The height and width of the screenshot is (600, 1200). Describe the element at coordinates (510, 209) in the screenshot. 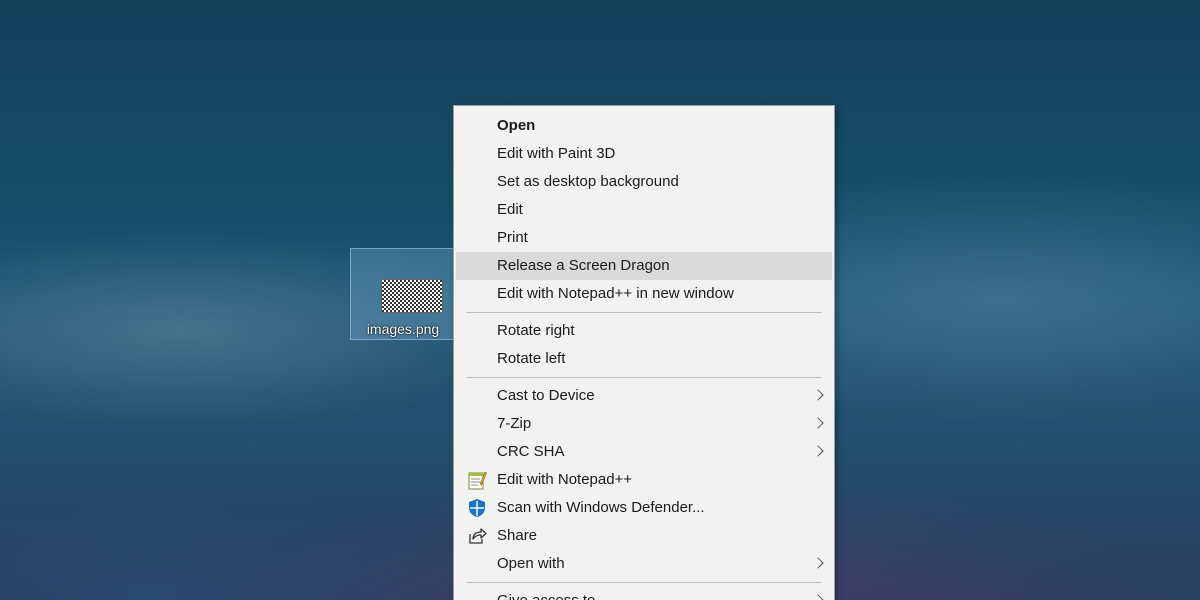

I see `menu-item-label: Edit` at that location.